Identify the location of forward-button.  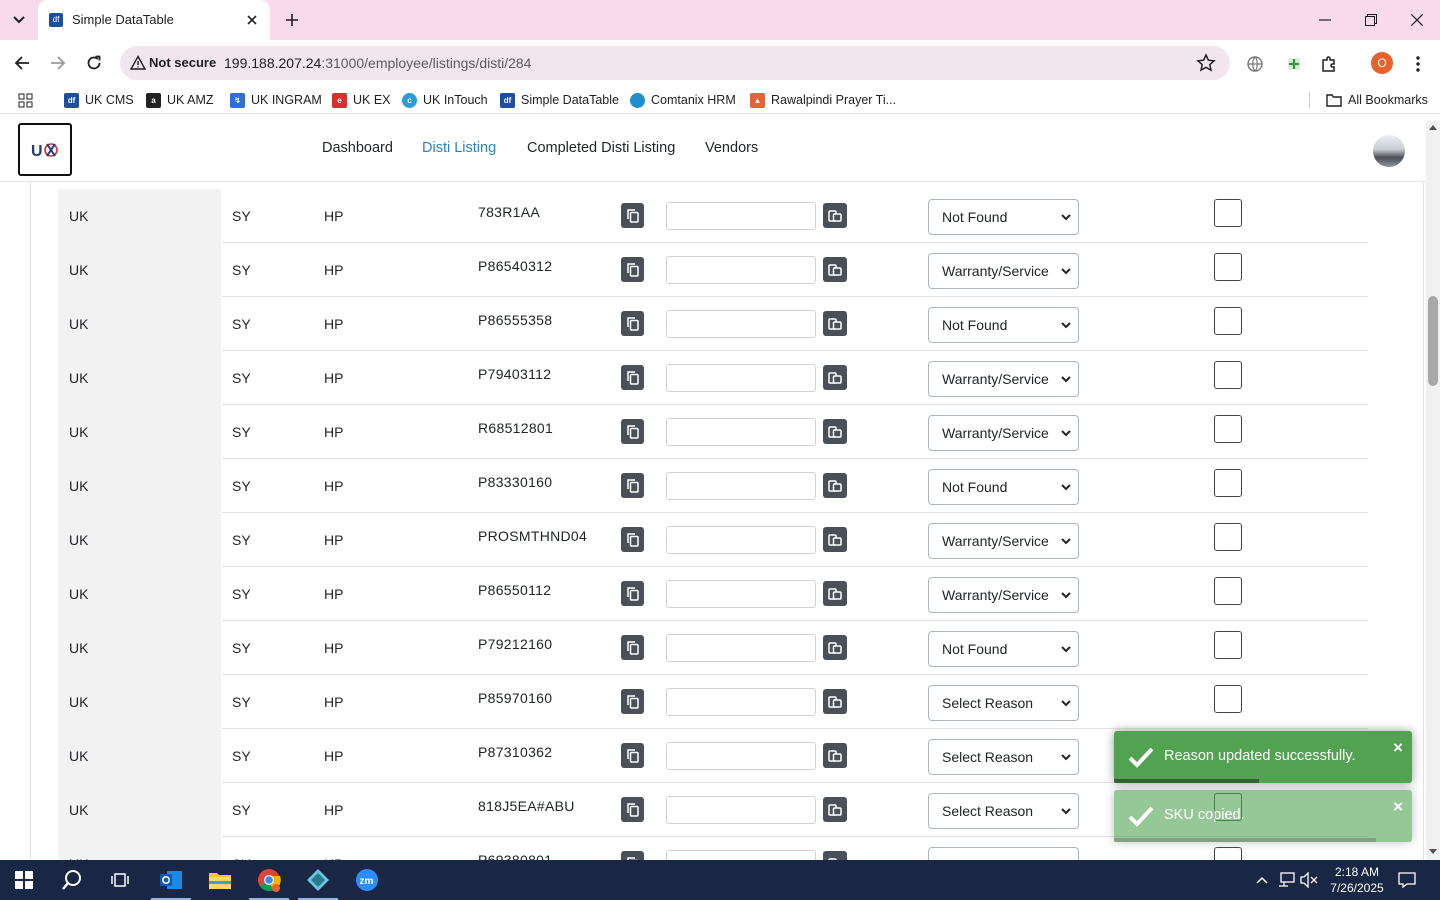
(58, 63).